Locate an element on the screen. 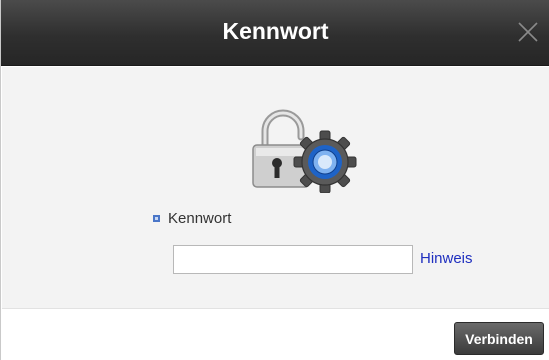  password-input is located at coordinates (293, 259).